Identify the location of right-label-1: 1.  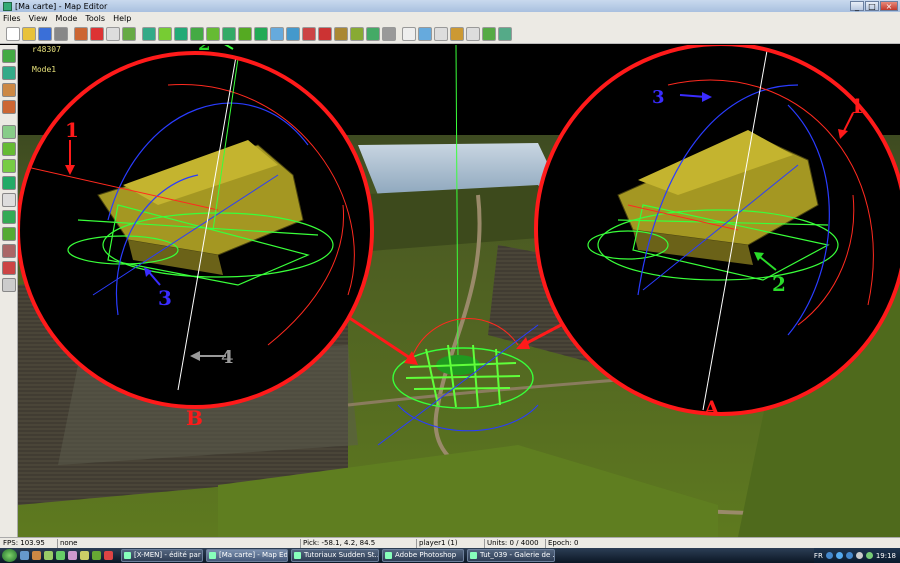
(857, 106).